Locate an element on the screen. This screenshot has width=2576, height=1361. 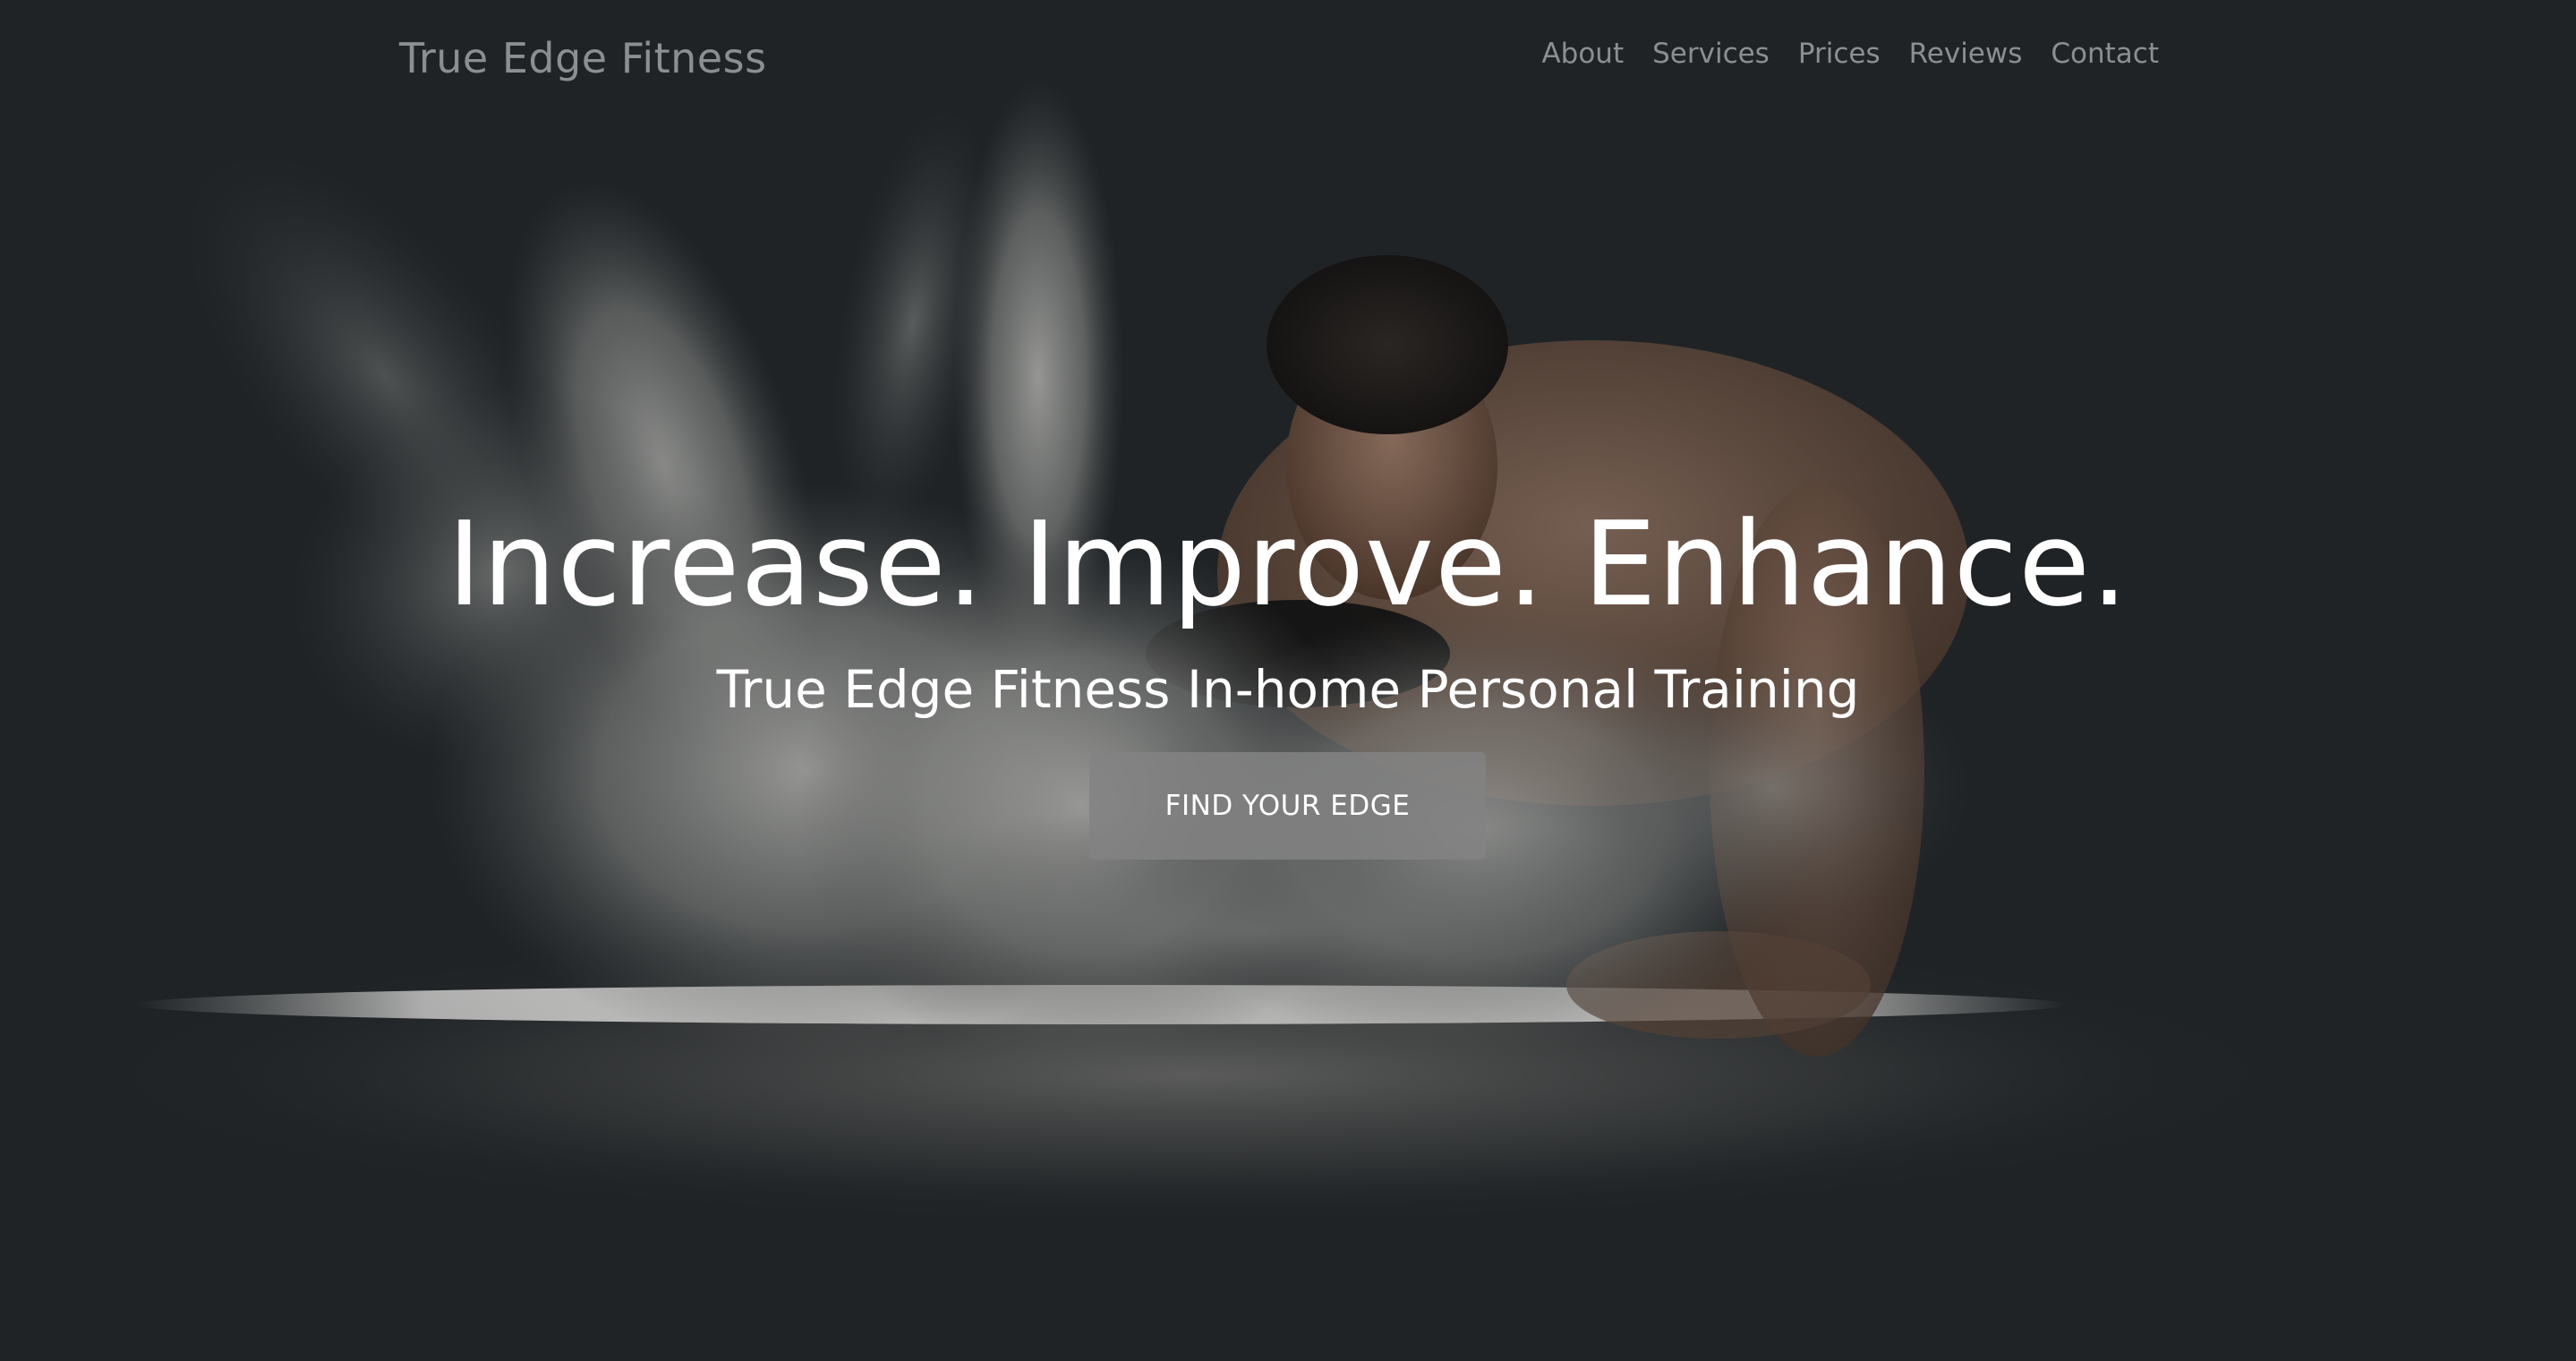
nav-link-contact: Contact is located at coordinates (2105, 53).